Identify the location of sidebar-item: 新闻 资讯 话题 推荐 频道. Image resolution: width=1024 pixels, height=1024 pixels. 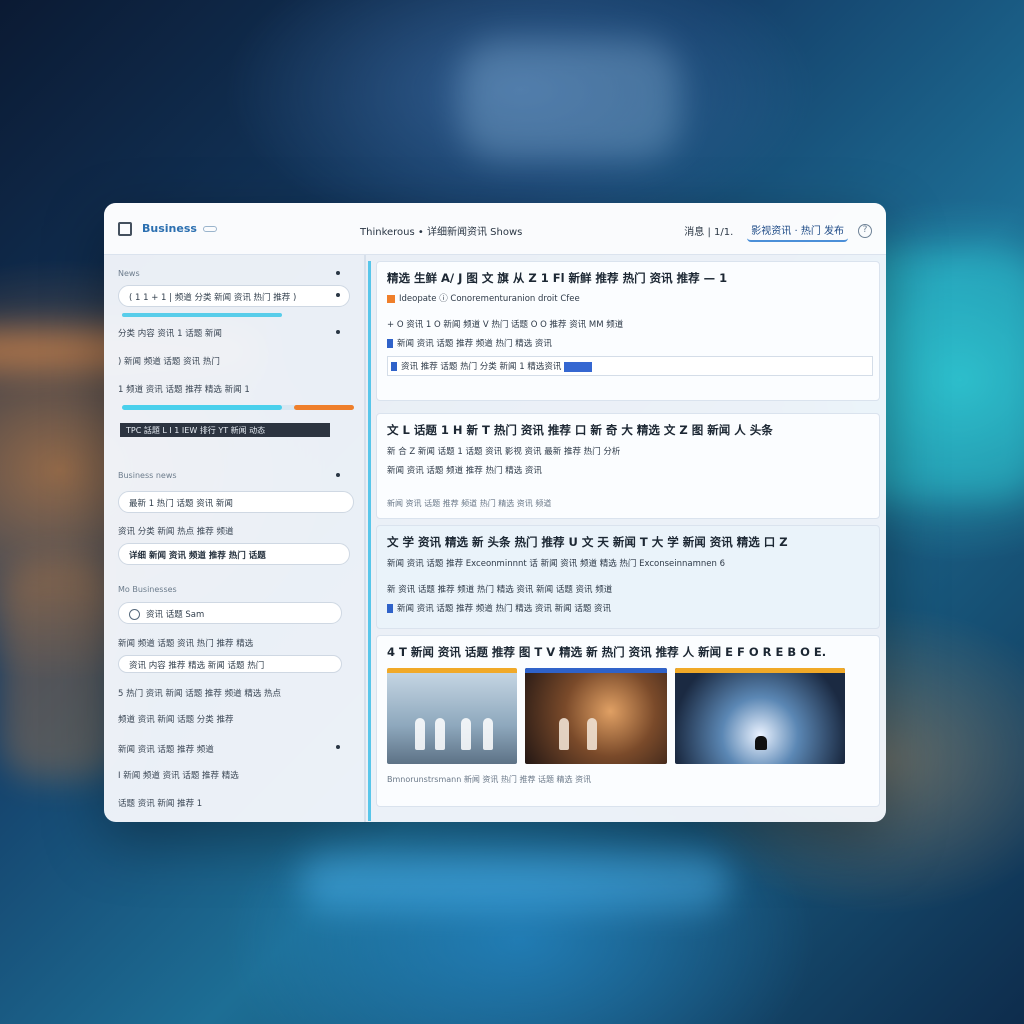
(166, 749).